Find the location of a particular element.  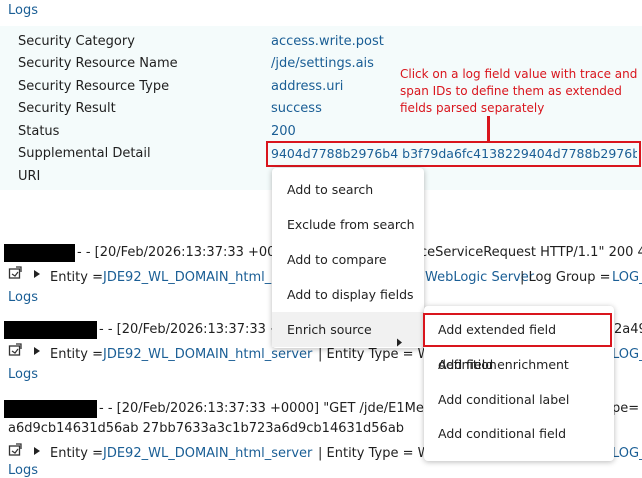

log-group-label: | Log Group = is located at coordinates (565, 277).